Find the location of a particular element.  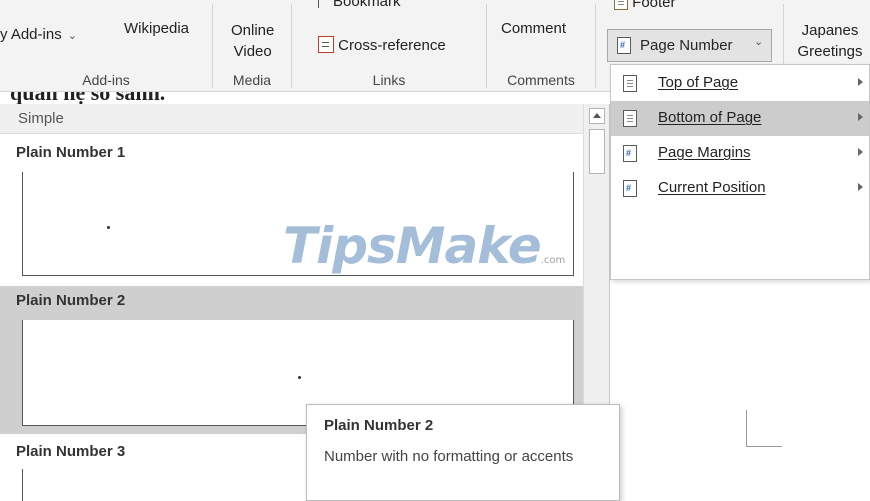

addins-group-label: Add-ins is located at coordinates (106, 80).